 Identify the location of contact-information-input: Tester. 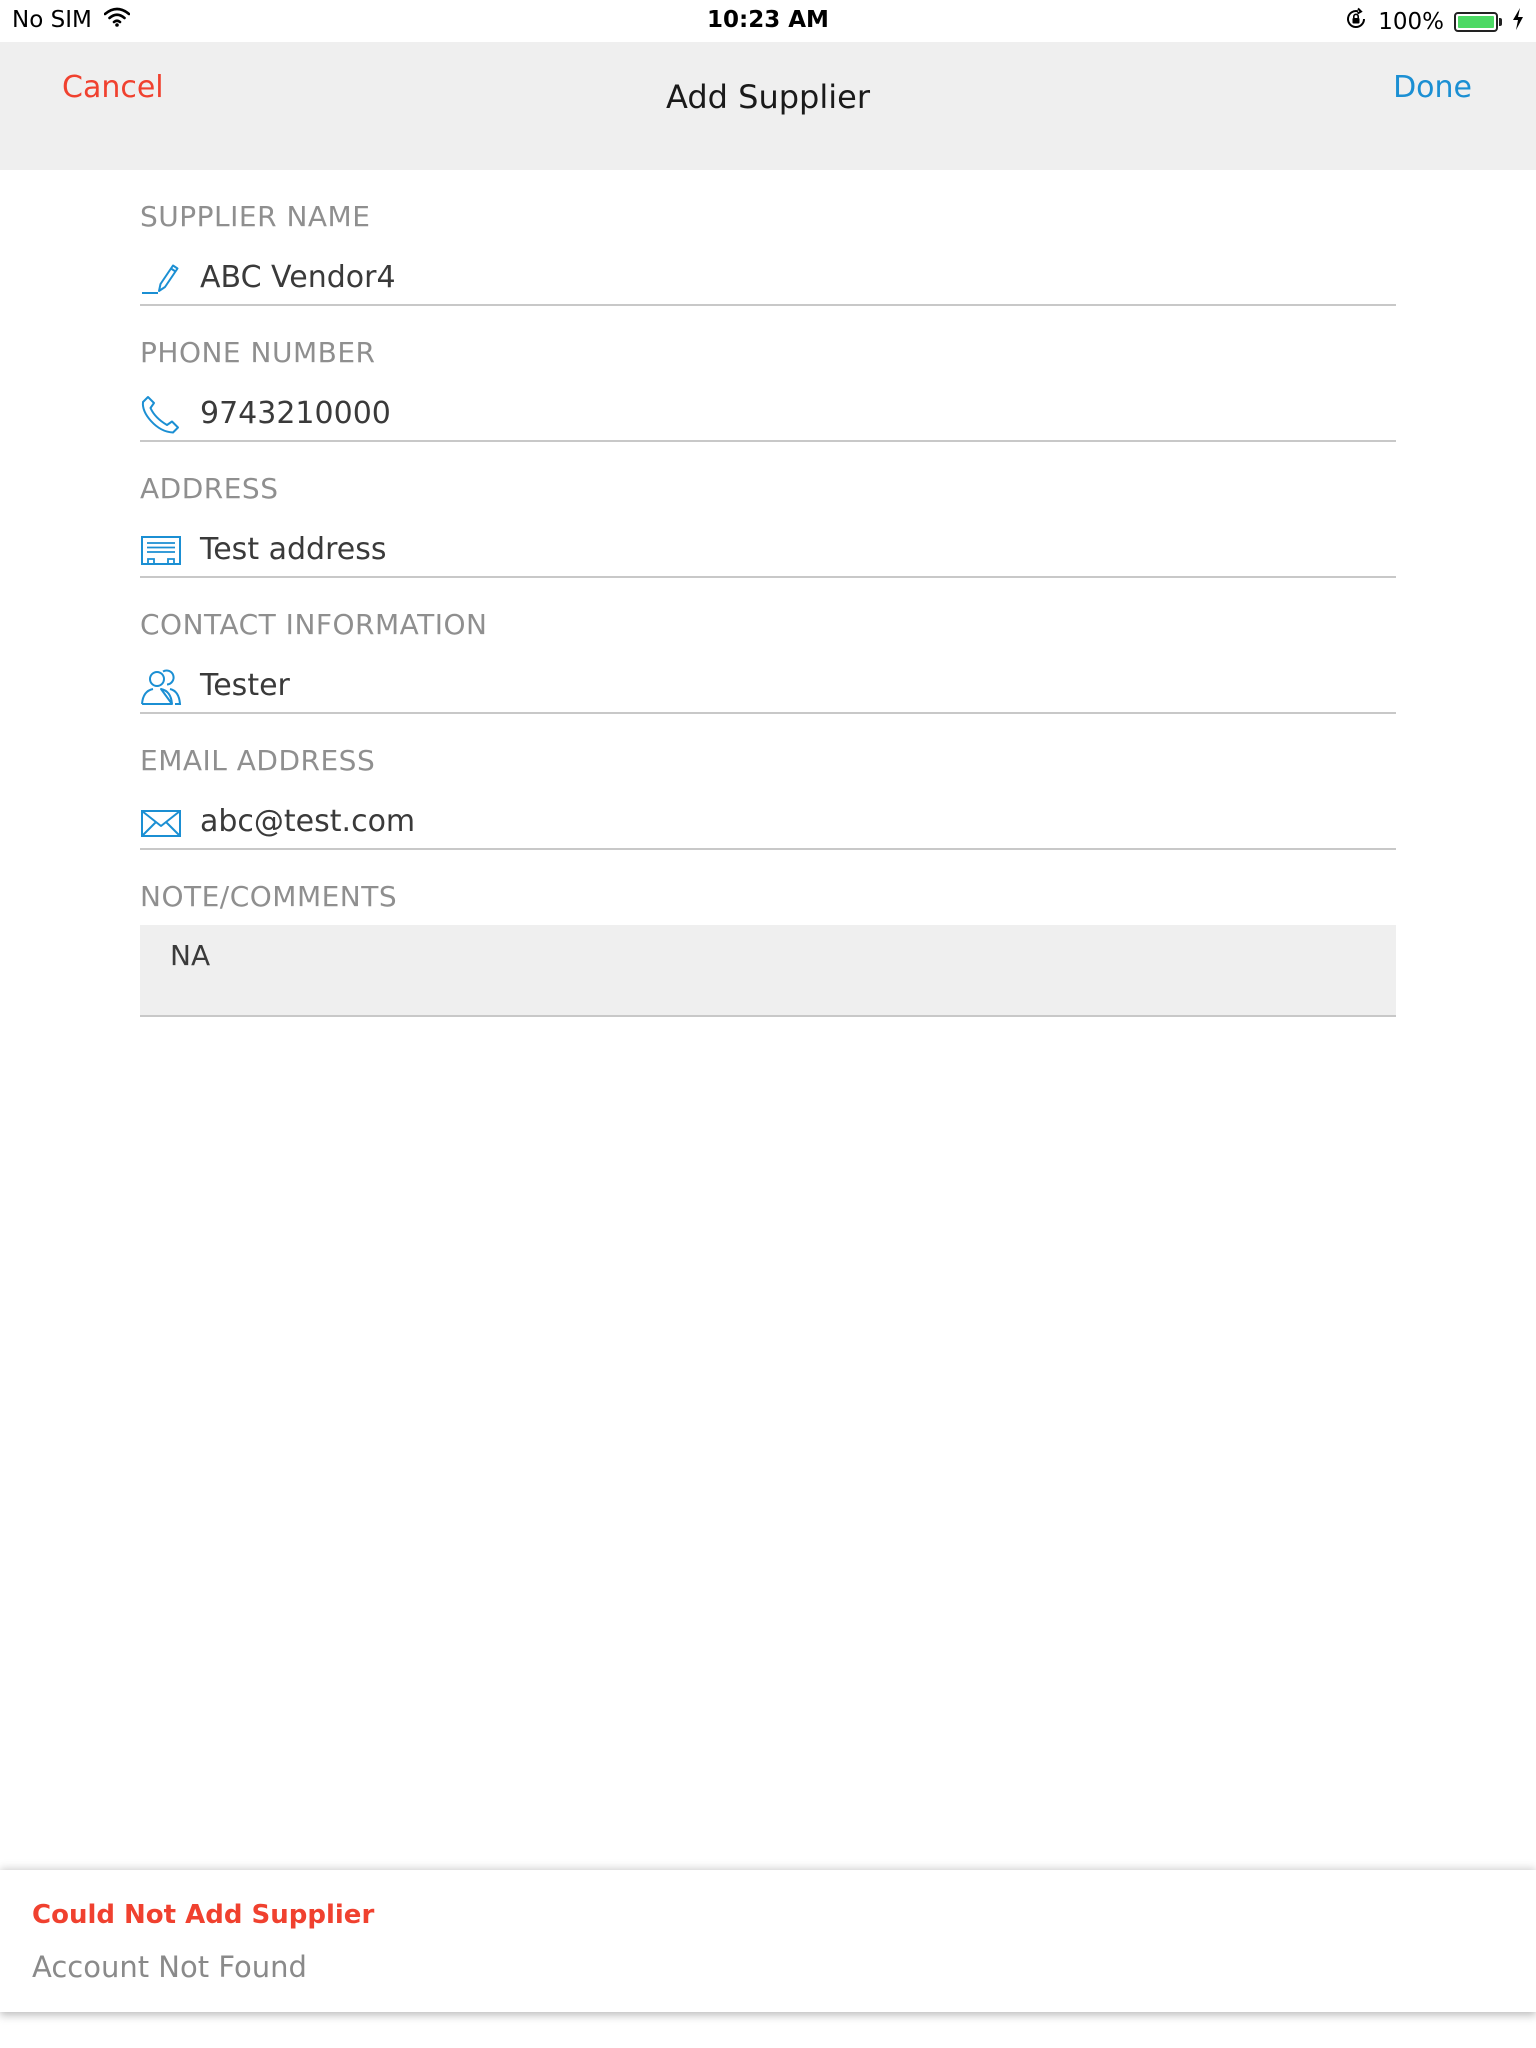
(768, 686).